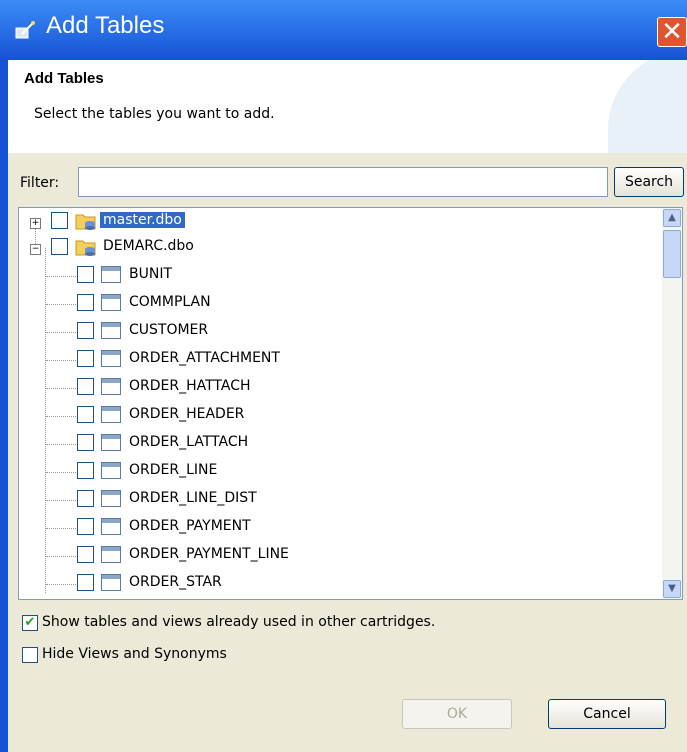 The width and height of the screenshot is (687, 752). I want to click on collapse-icon: −, so click(35, 249).